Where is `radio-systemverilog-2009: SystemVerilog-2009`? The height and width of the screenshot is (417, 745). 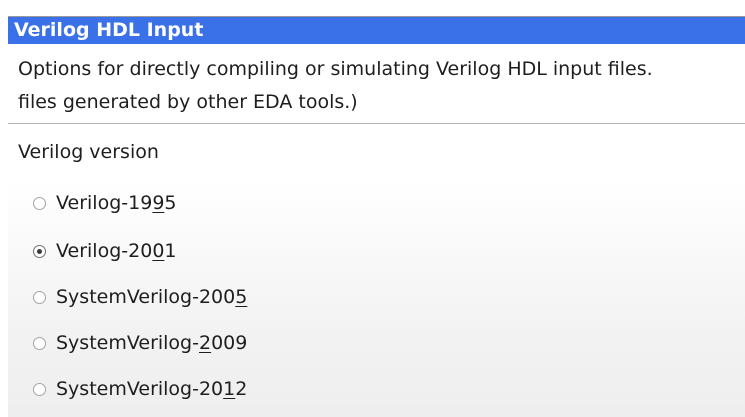
radio-systemverilog-2009: SystemVerilog-2009 is located at coordinates (140, 343).